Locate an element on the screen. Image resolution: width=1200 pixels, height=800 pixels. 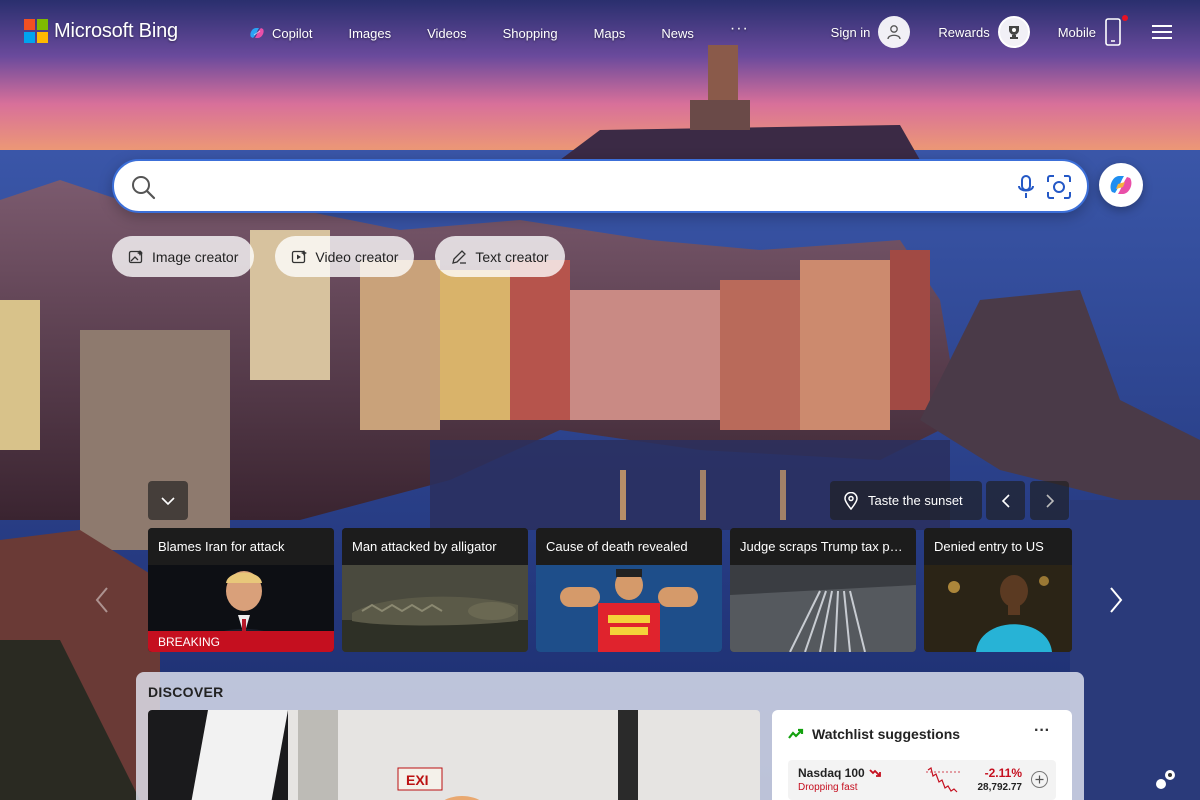
discover-hero-image: EXI is located at coordinates (454, 755).